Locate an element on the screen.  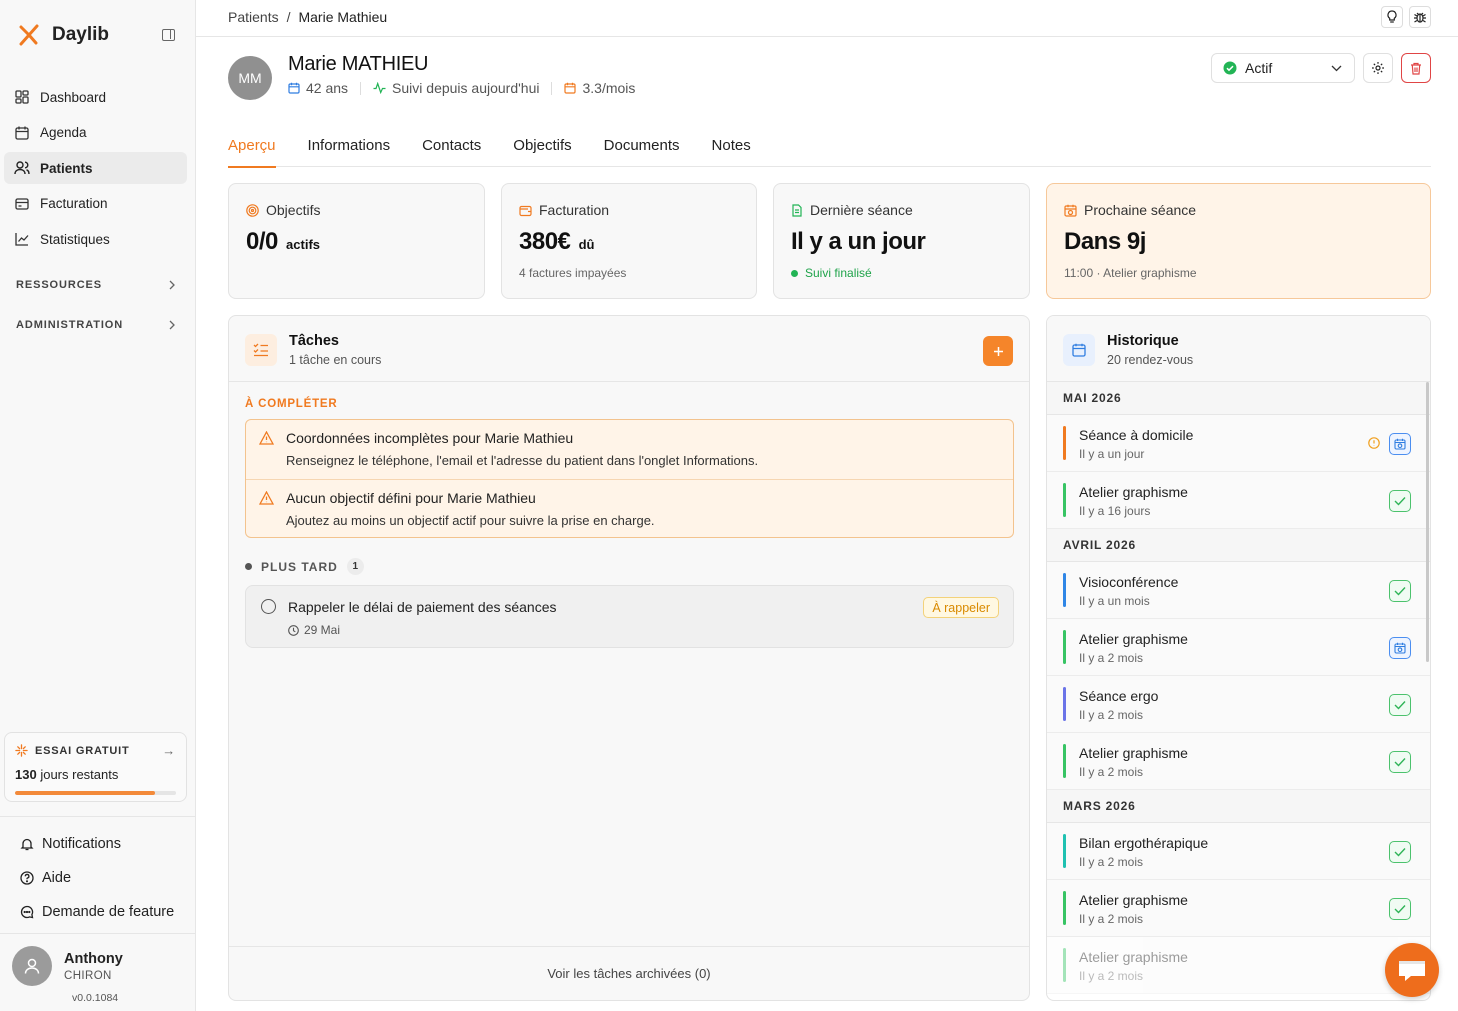
history-subtitle: 20 rendez-vous is located at coordinates (1150, 360).